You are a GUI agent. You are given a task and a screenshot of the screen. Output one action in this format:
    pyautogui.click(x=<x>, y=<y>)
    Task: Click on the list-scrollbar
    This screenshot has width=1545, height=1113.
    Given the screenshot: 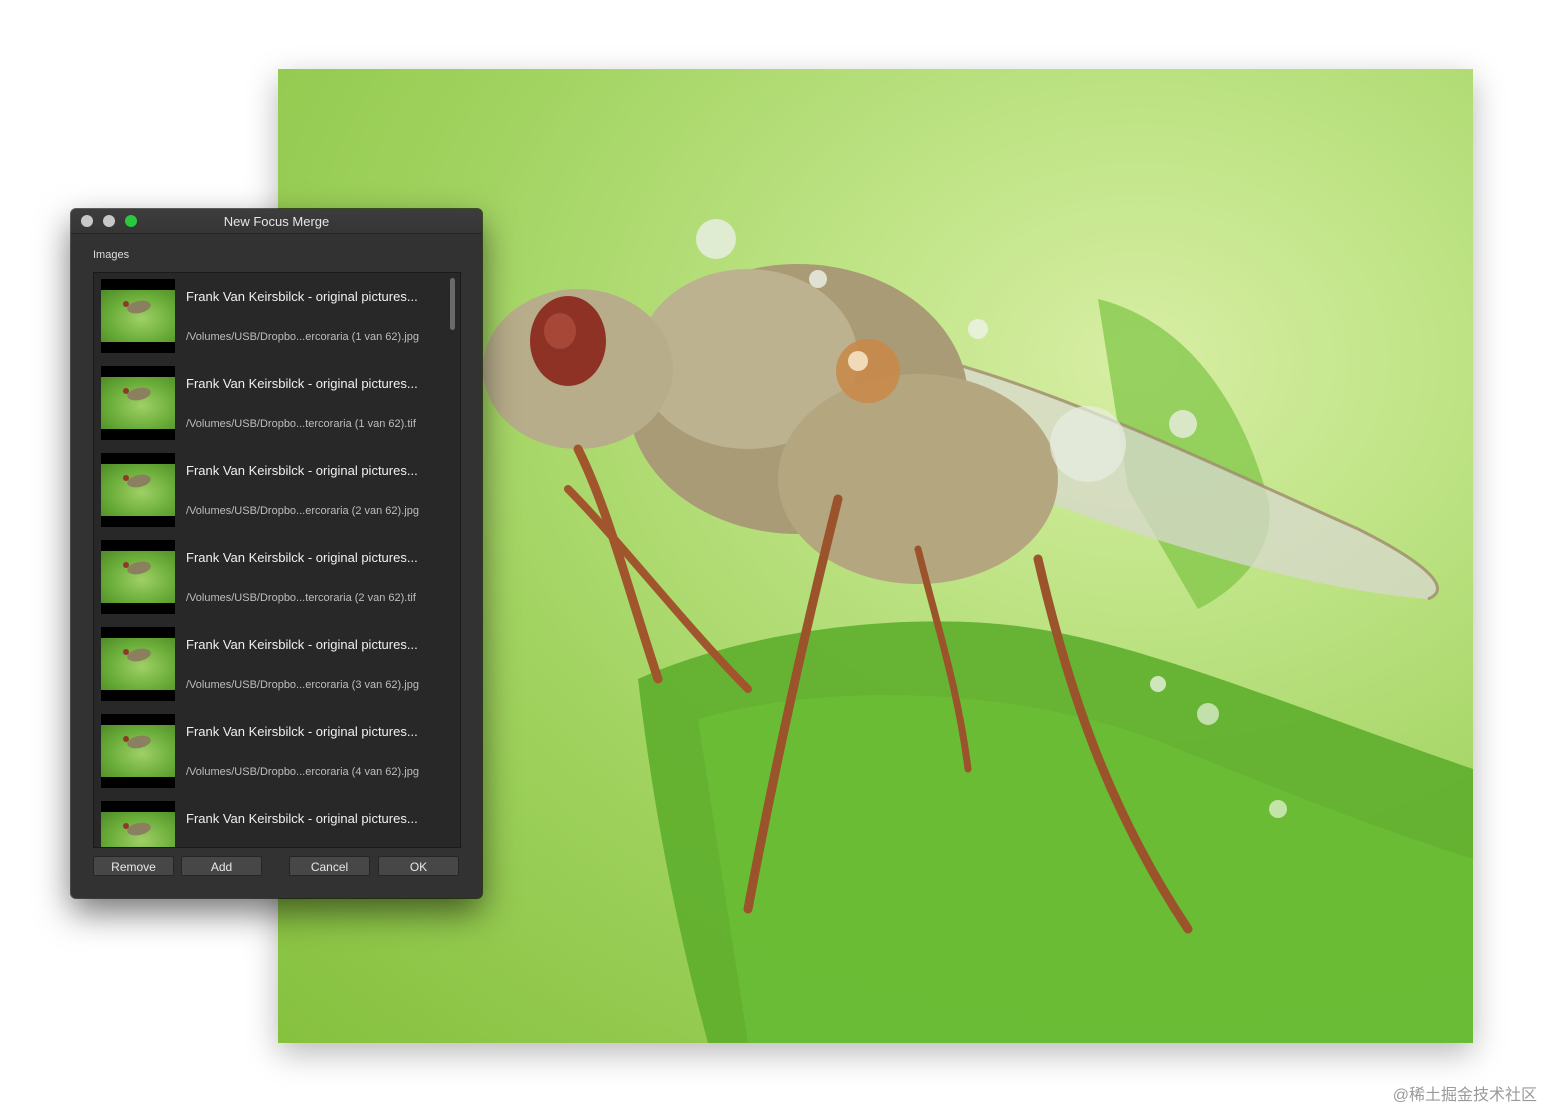 What is the action you would take?
    pyautogui.click(x=452, y=304)
    